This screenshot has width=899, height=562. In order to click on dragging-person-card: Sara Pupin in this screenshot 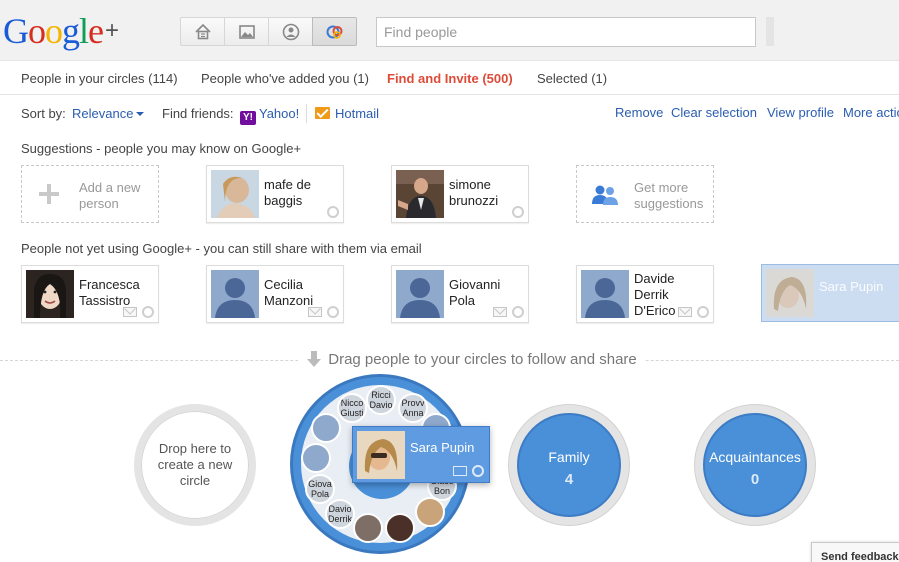, I will do `click(421, 454)`.